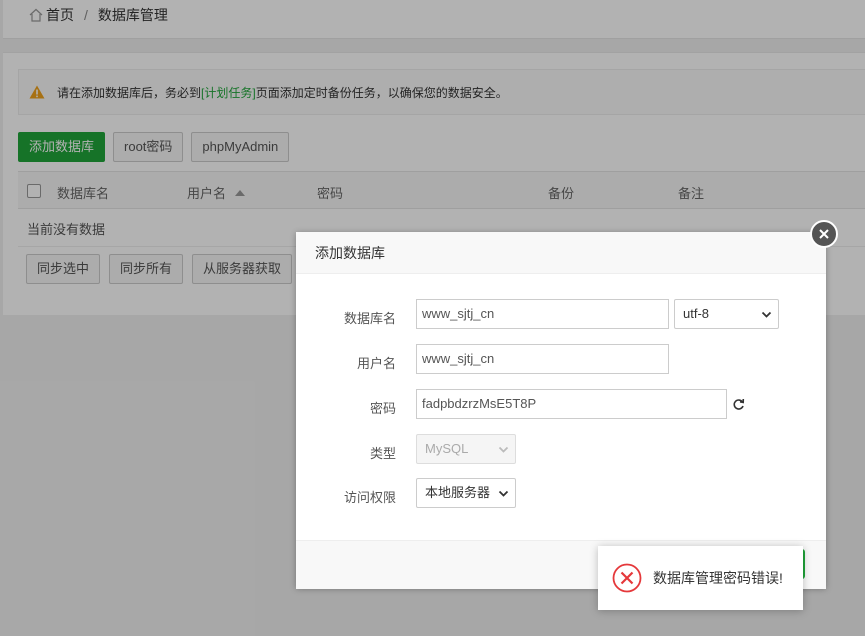 Image resolution: width=865 pixels, height=636 pixels. I want to click on error-icon, so click(627, 578).